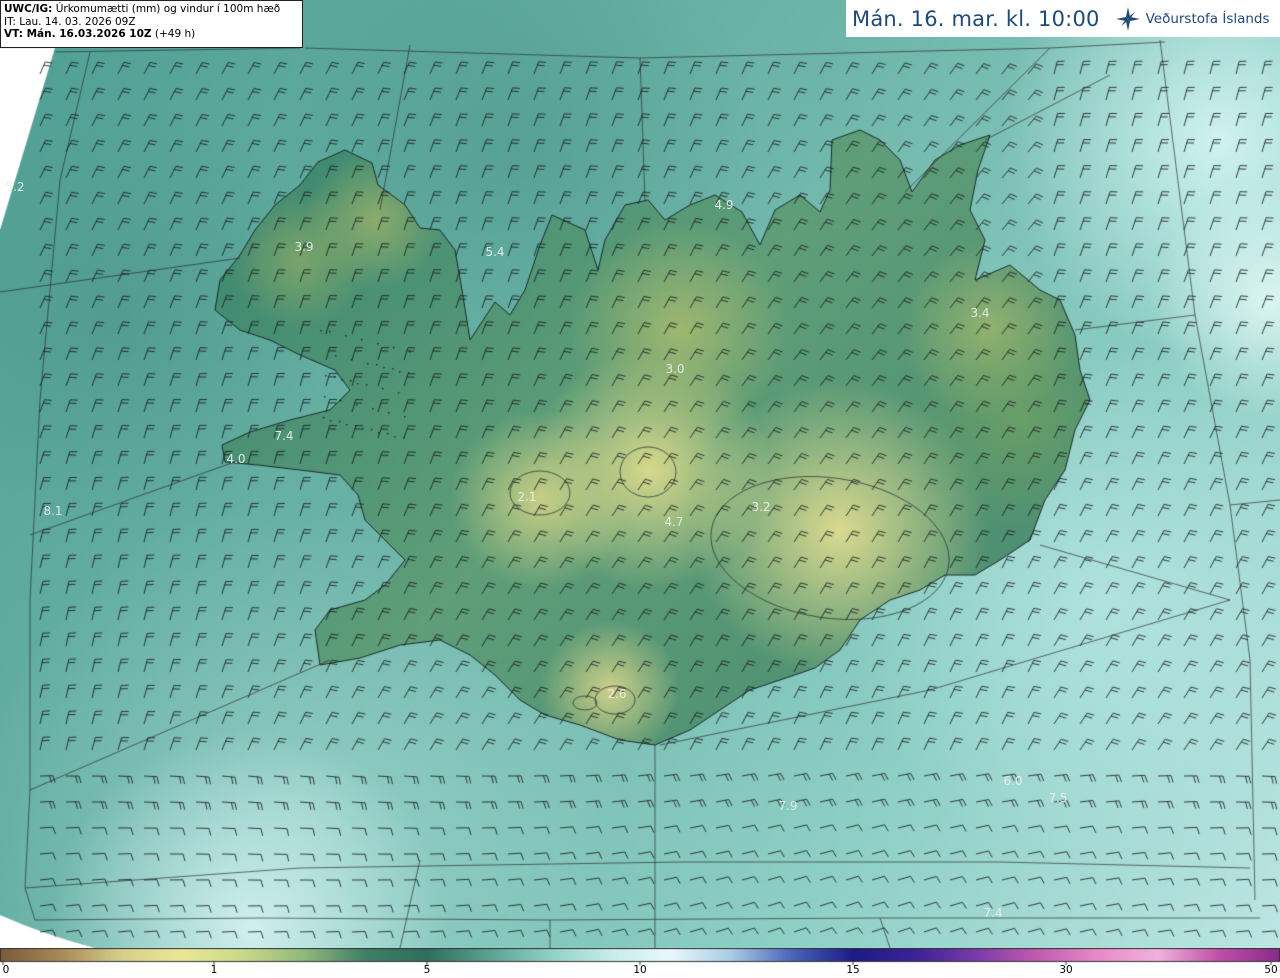 The height and width of the screenshot is (978, 1280). What do you see at coordinates (1271, 970) in the screenshot?
I see `colorbar-tick-label: 50` at bounding box center [1271, 970].